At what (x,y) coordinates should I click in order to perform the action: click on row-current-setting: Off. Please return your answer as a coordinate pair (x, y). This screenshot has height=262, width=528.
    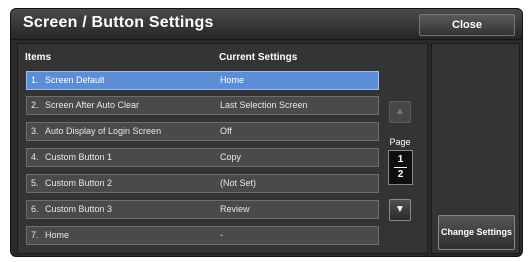
    Looking at the image, I should click on (226, 131).